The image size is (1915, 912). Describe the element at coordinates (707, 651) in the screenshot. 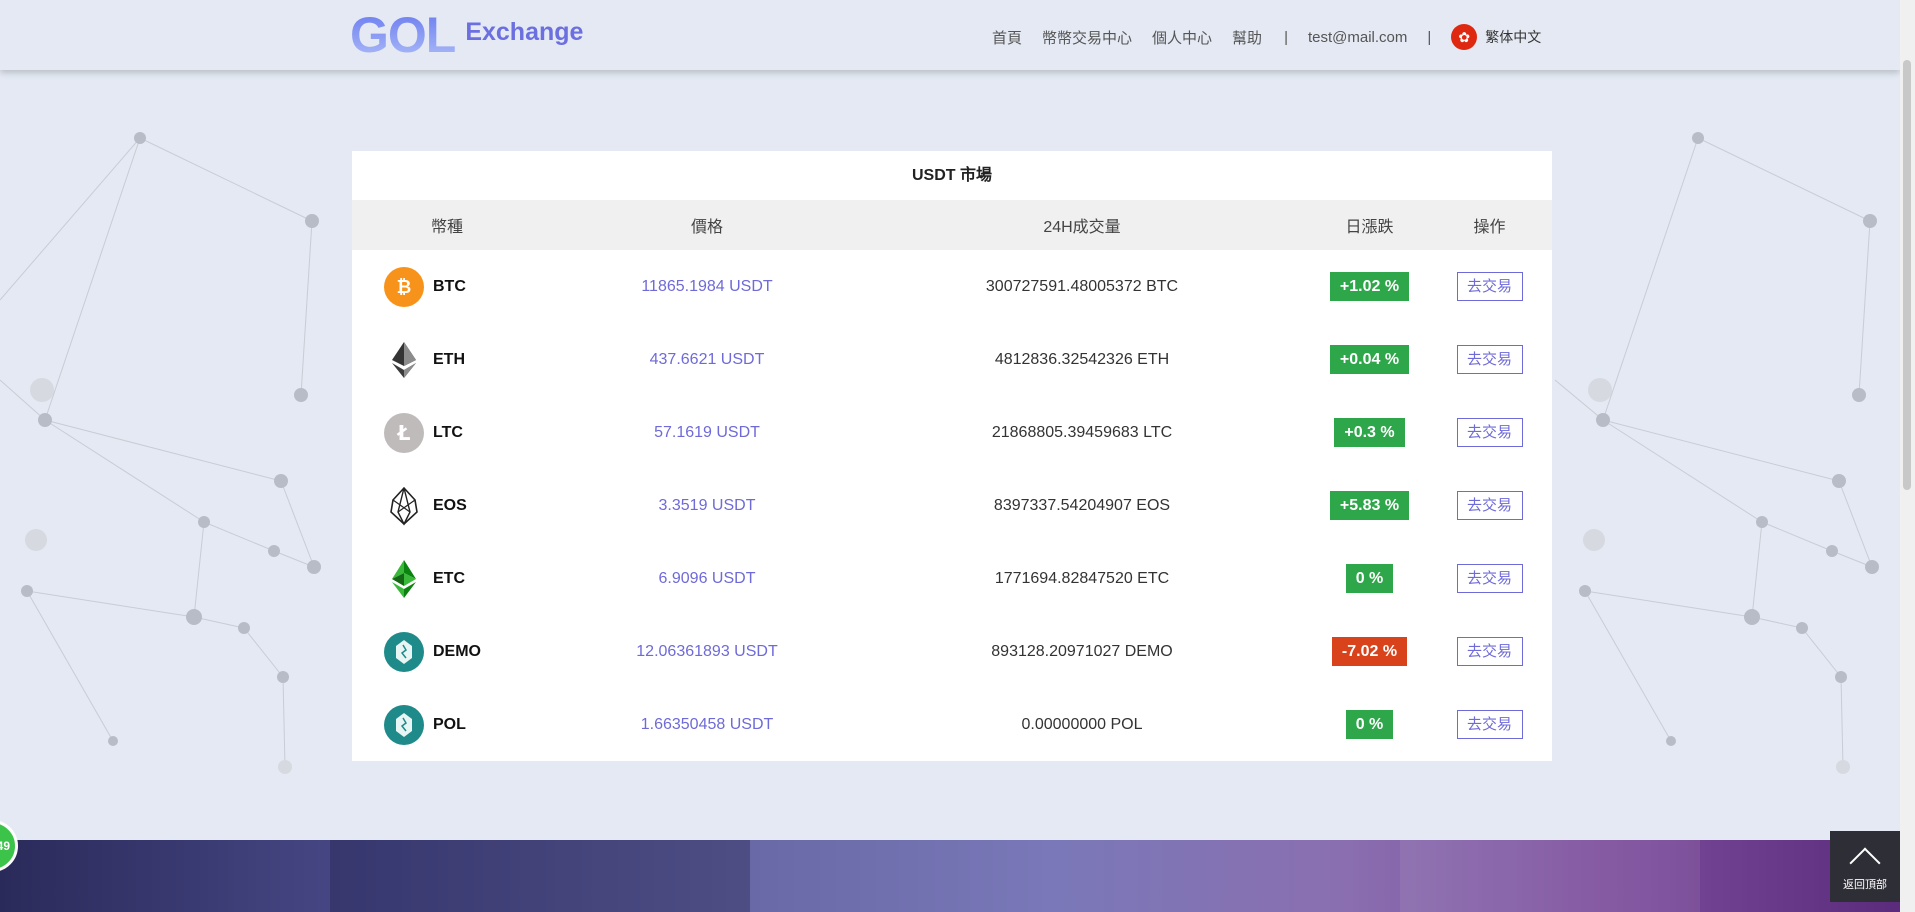

I see `coin-price: 12.06361893 USDT` at that location.